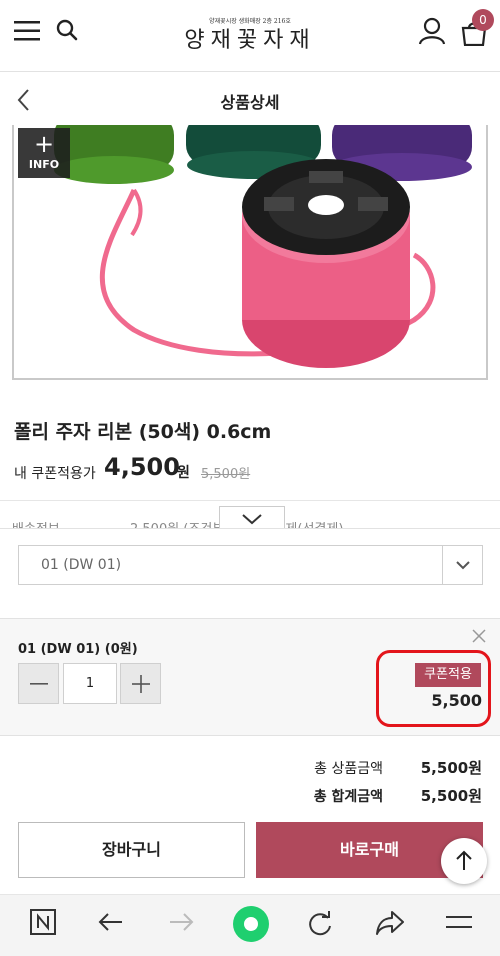  What do you see at coordinates (250, 102) in the screenshot?
I see `page-title: 상품상세` at bounding box center [250, 102].